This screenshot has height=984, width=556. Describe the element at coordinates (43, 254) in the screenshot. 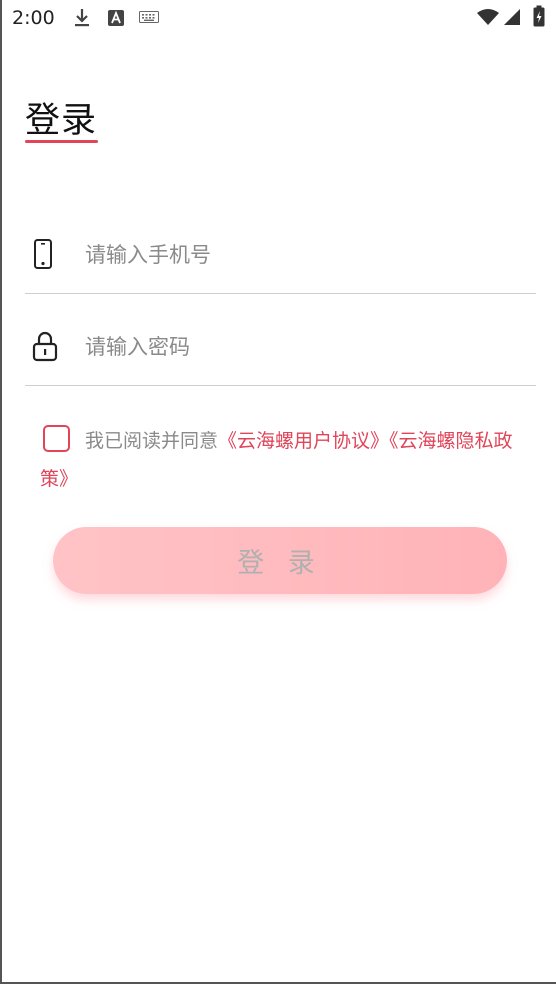

I see `phone-icon` at that location.